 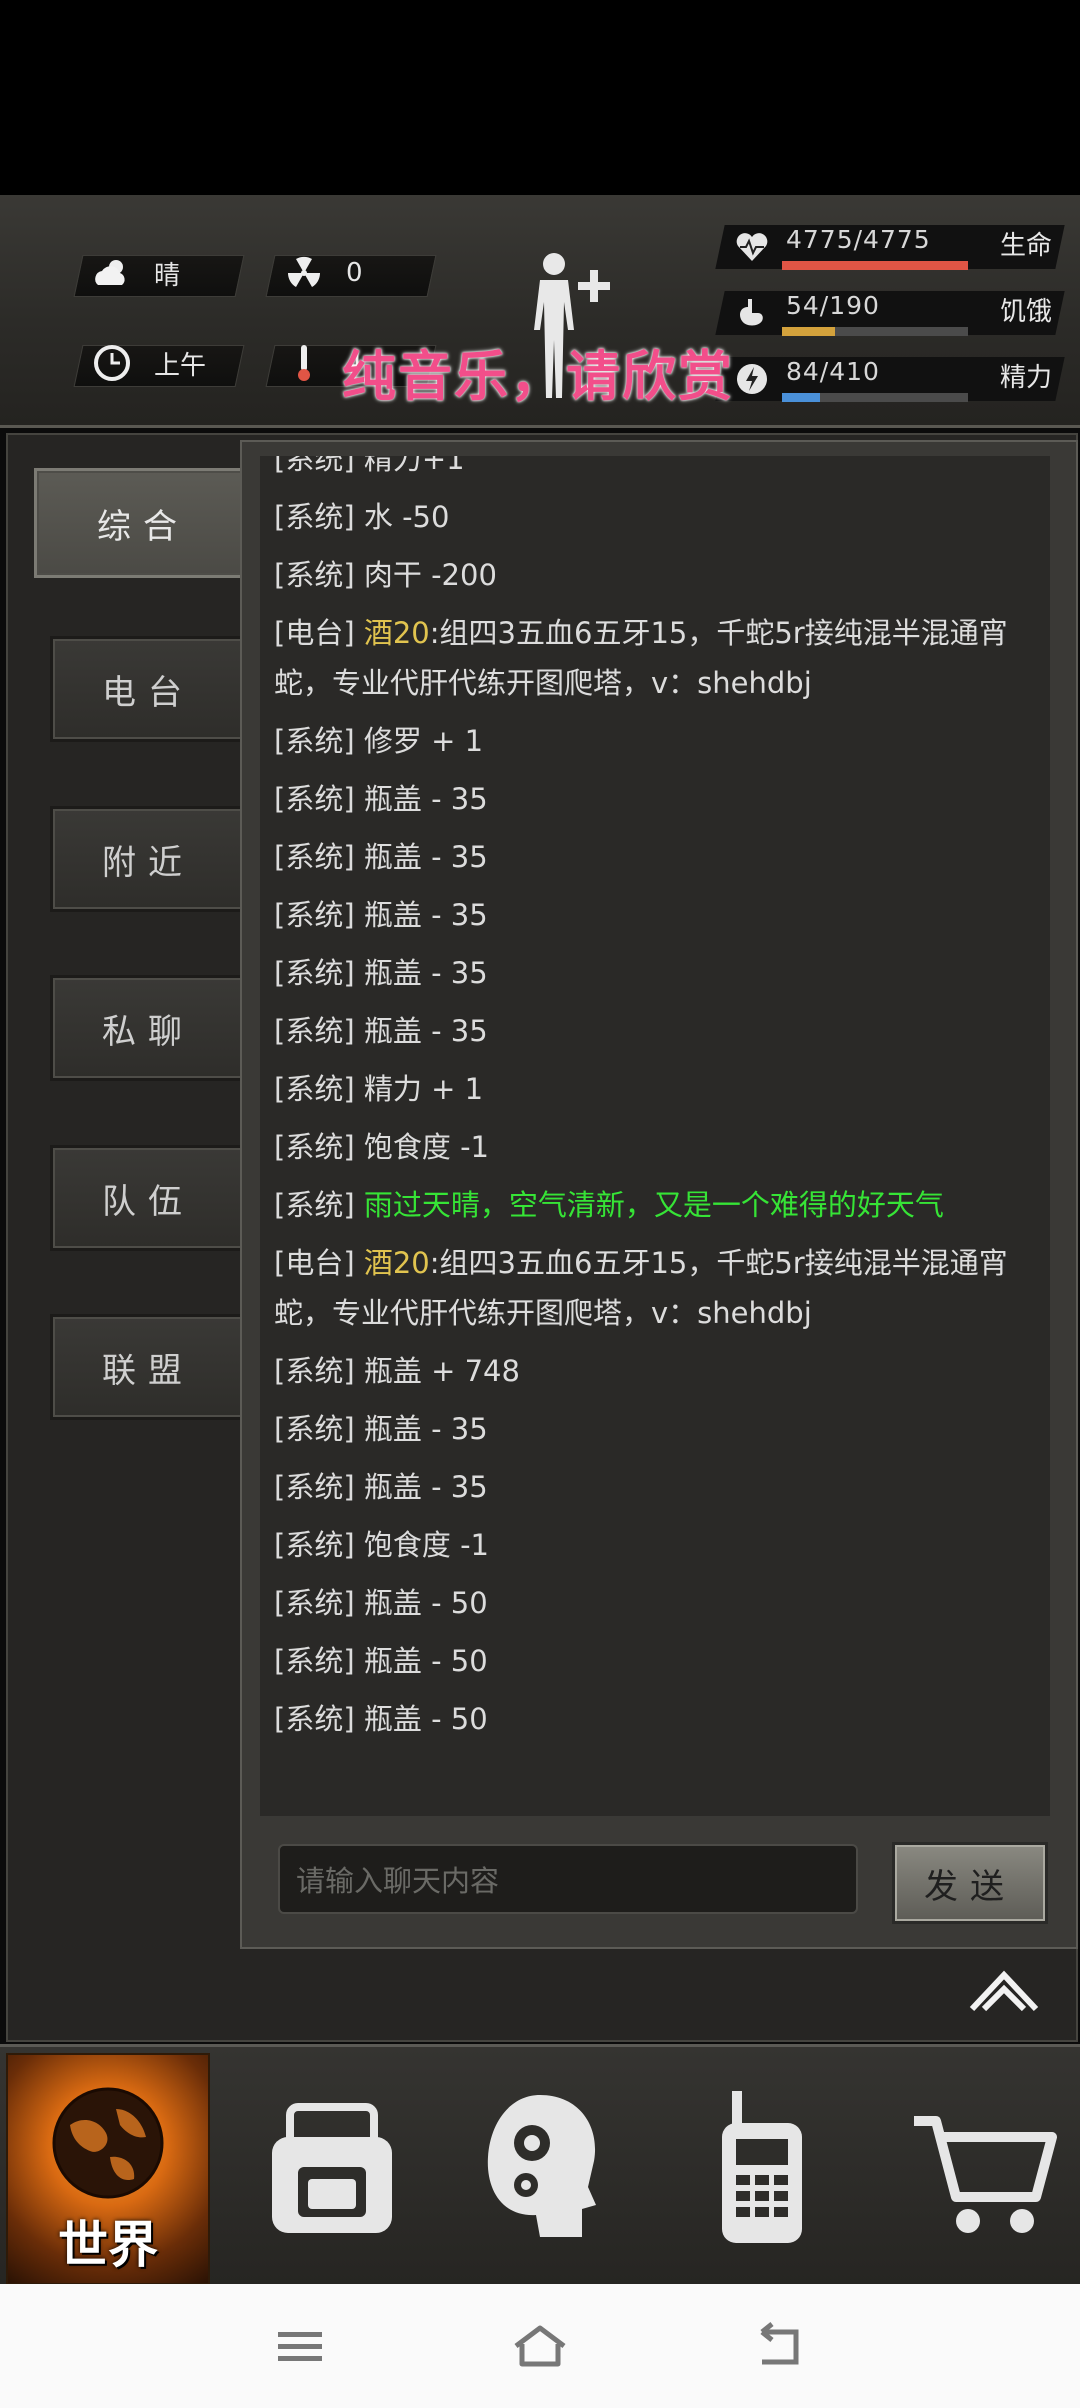 I want to click on clock-icon, so click(x=112, y=363).